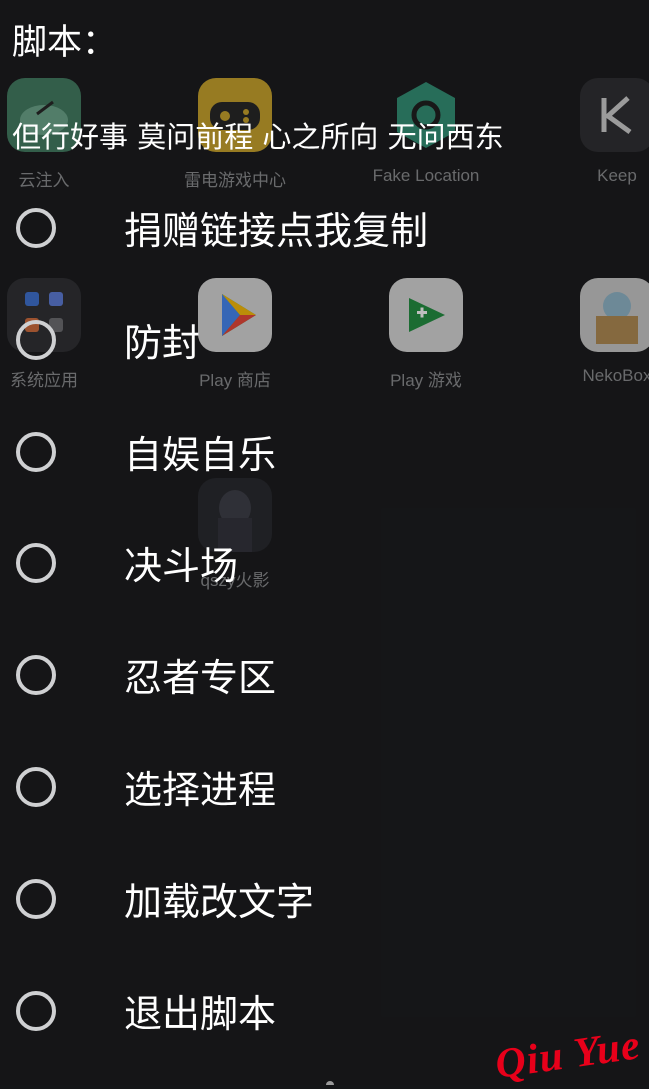  What do you see at coordinates (324, 477) in the screenshot?
I see `option-self-entertainment: 自娱自乐` at bounding box center [324, 477].